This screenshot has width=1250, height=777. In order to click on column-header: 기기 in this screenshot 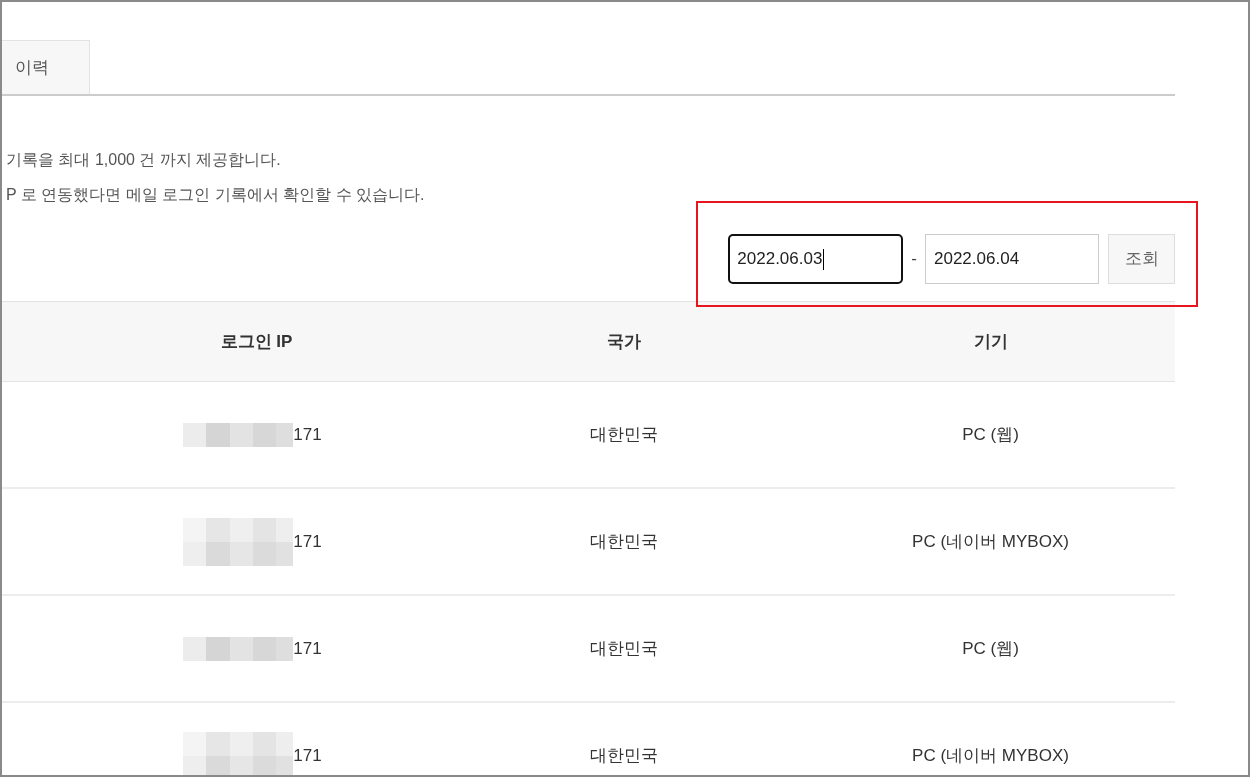, I will do `click(990, 341)`.